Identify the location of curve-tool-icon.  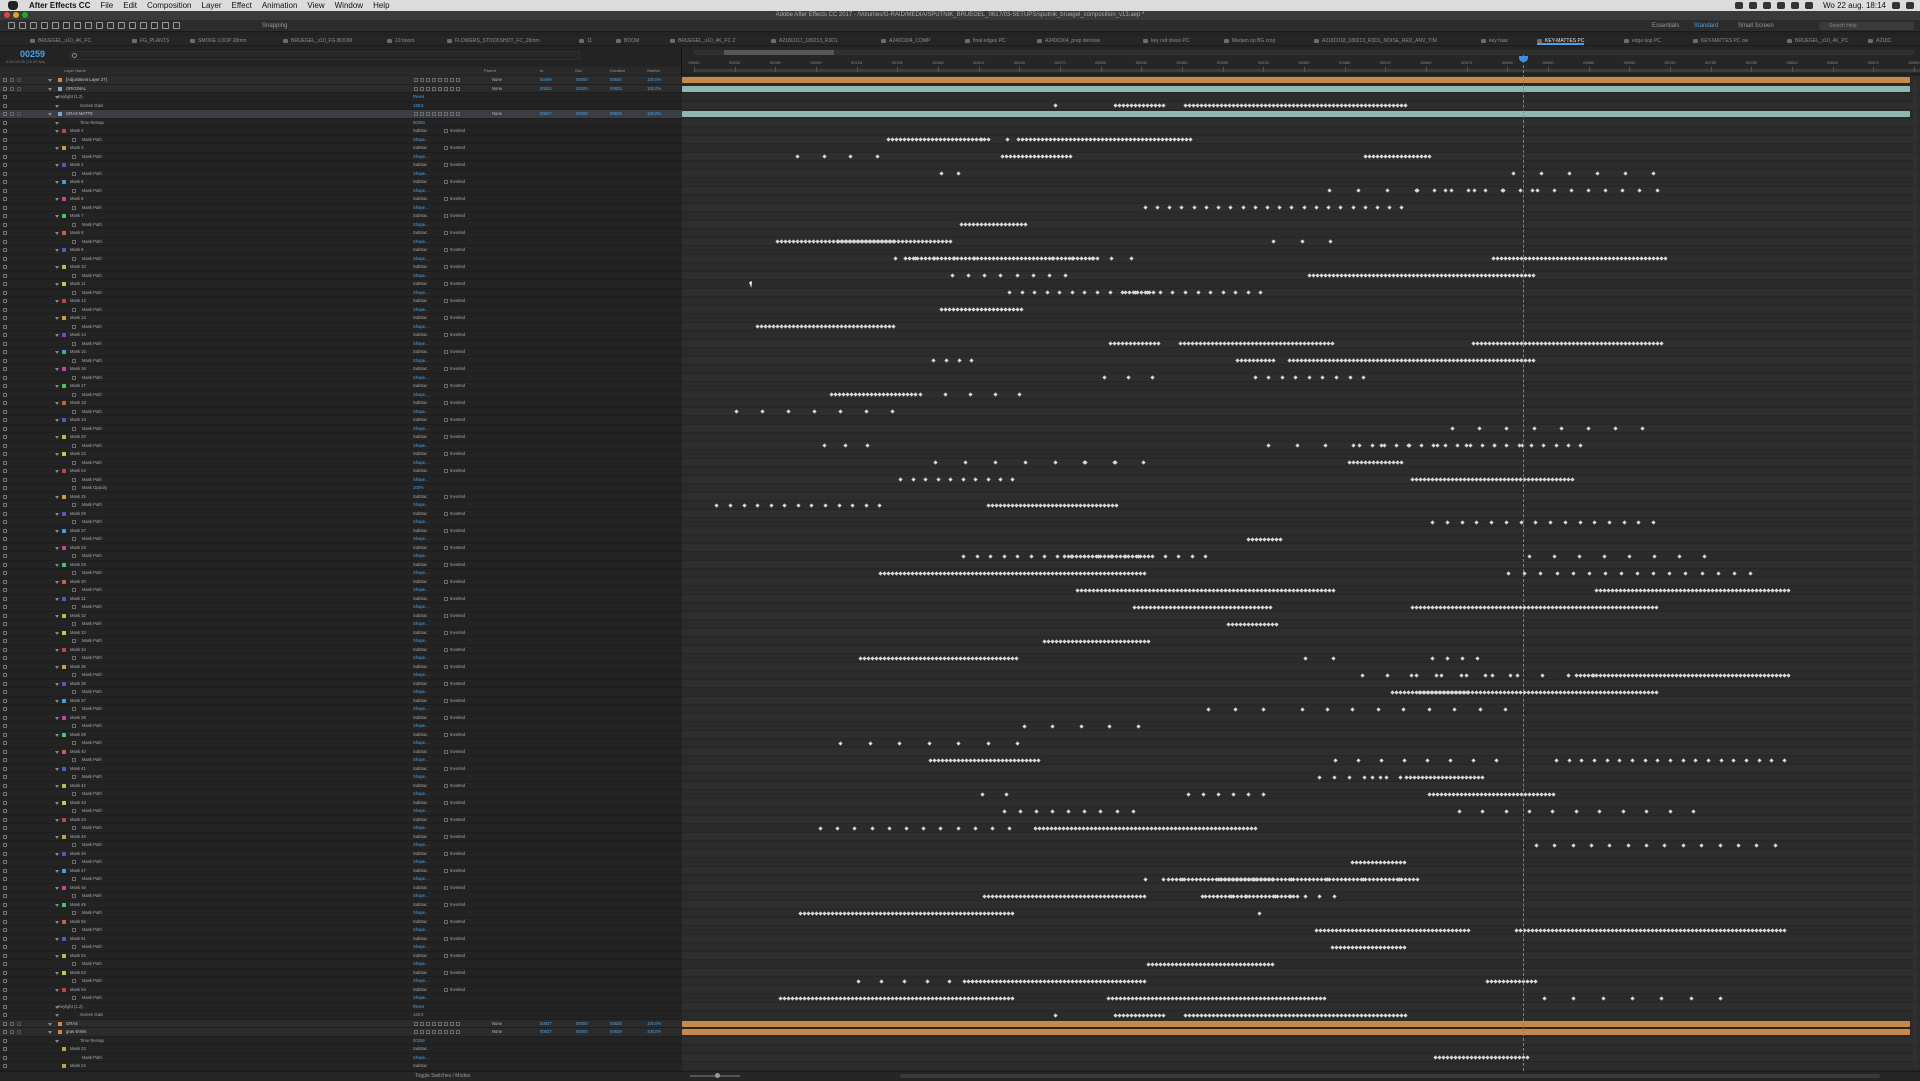
(176, 25).